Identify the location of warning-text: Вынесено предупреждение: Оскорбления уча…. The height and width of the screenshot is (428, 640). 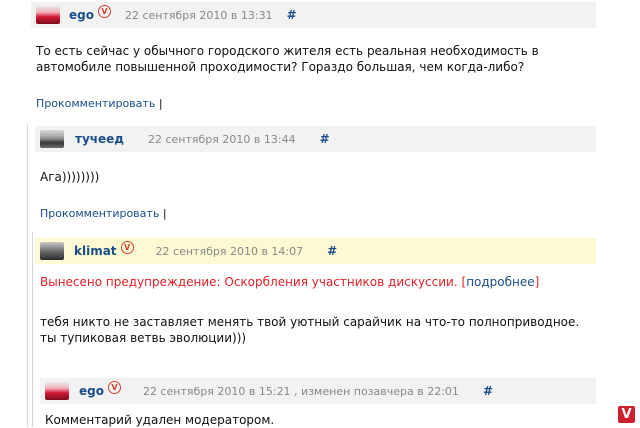
(249, 282).